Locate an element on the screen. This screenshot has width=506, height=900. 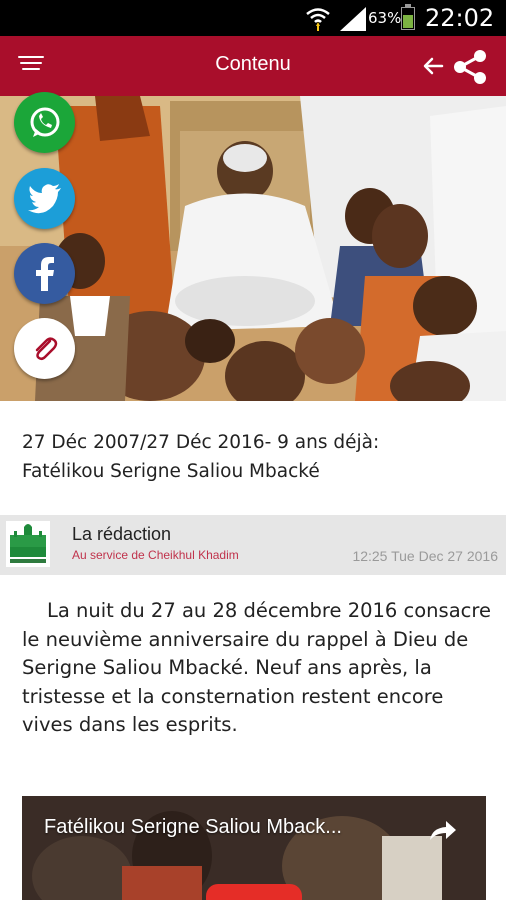
status-bar: 63% 22:02 is located at coordinates (253, 18).